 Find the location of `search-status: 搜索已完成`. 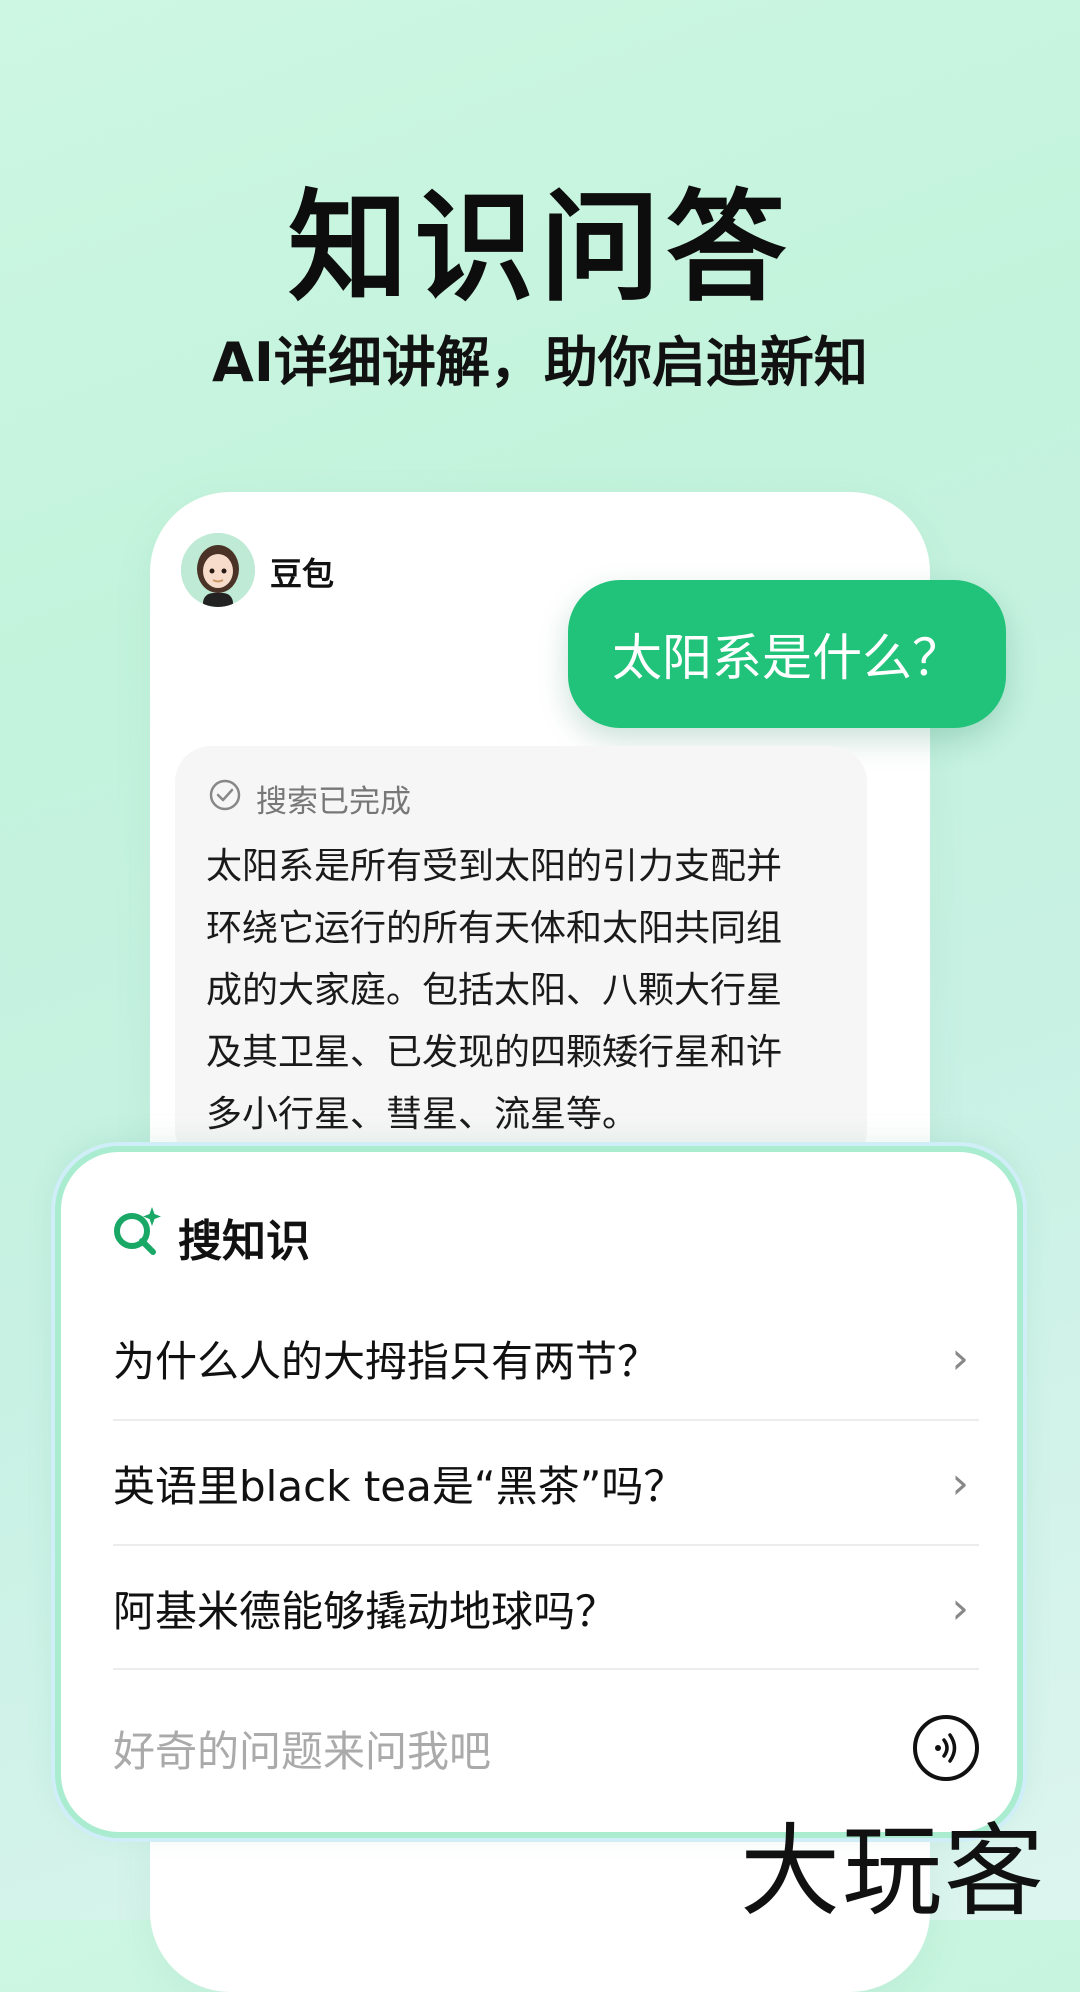

search-status: 搜索已完成 is located at coordinates (309, 798).